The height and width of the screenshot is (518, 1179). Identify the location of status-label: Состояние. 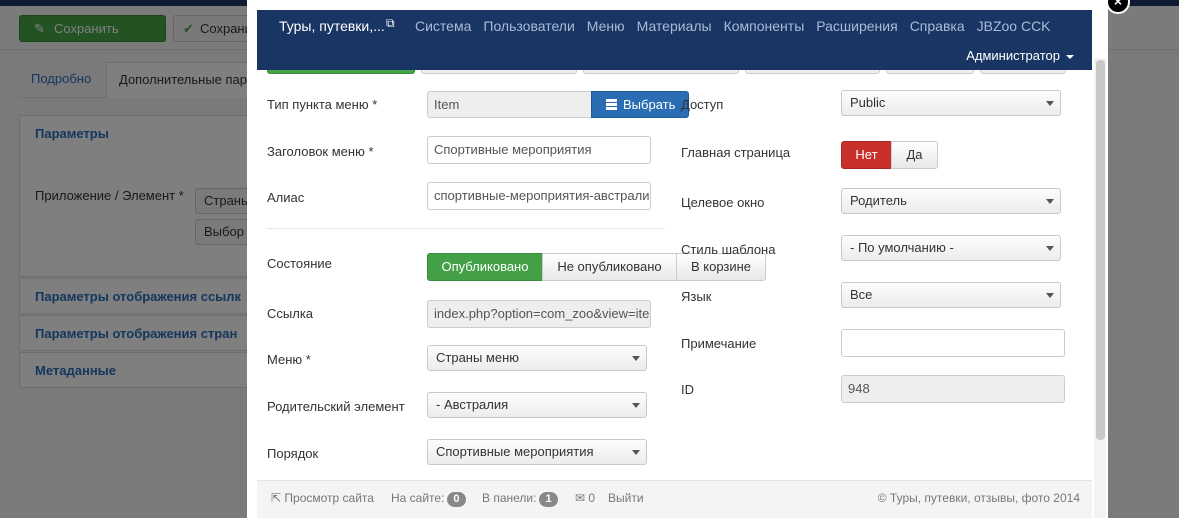
(299, 263).